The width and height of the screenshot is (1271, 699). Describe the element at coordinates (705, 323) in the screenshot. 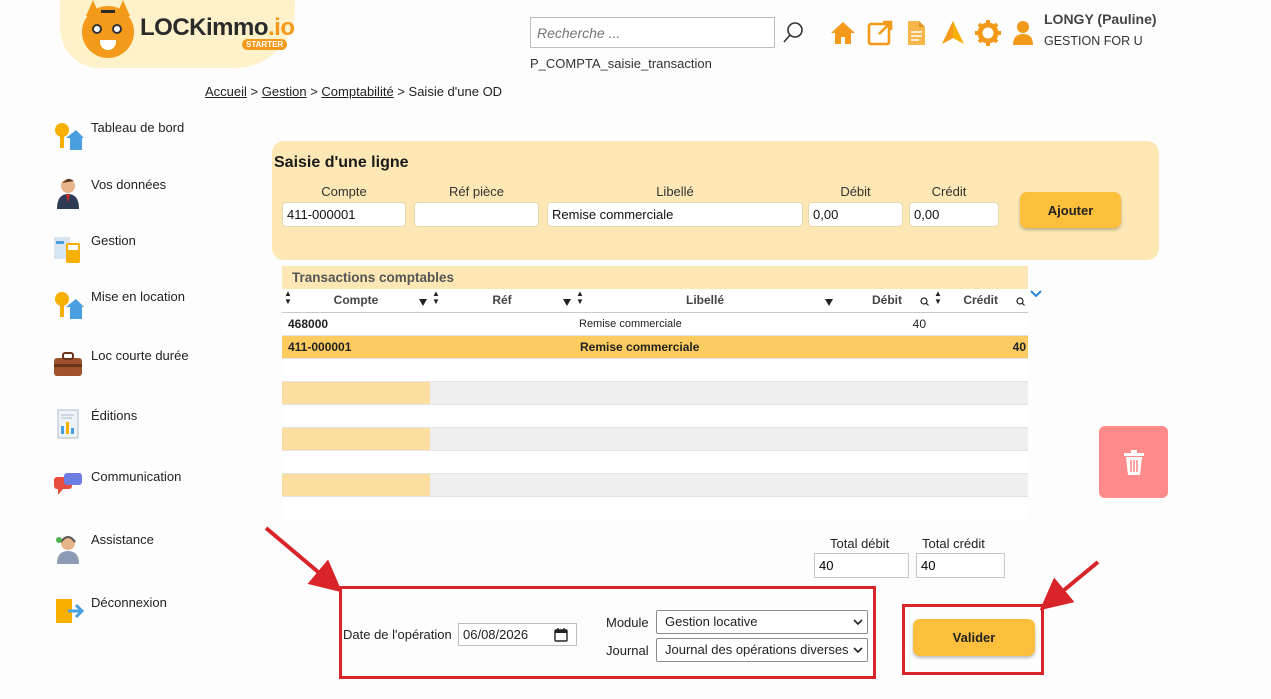

I see `cell-libelle: Remise commerciale` at that location.